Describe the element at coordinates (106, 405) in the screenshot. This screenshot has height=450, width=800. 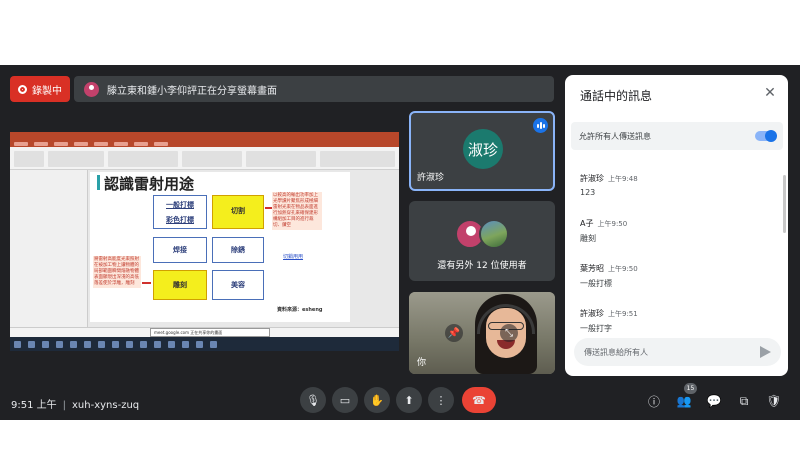
I see `meeting-code: xuh-xyns-zuq` at that location.